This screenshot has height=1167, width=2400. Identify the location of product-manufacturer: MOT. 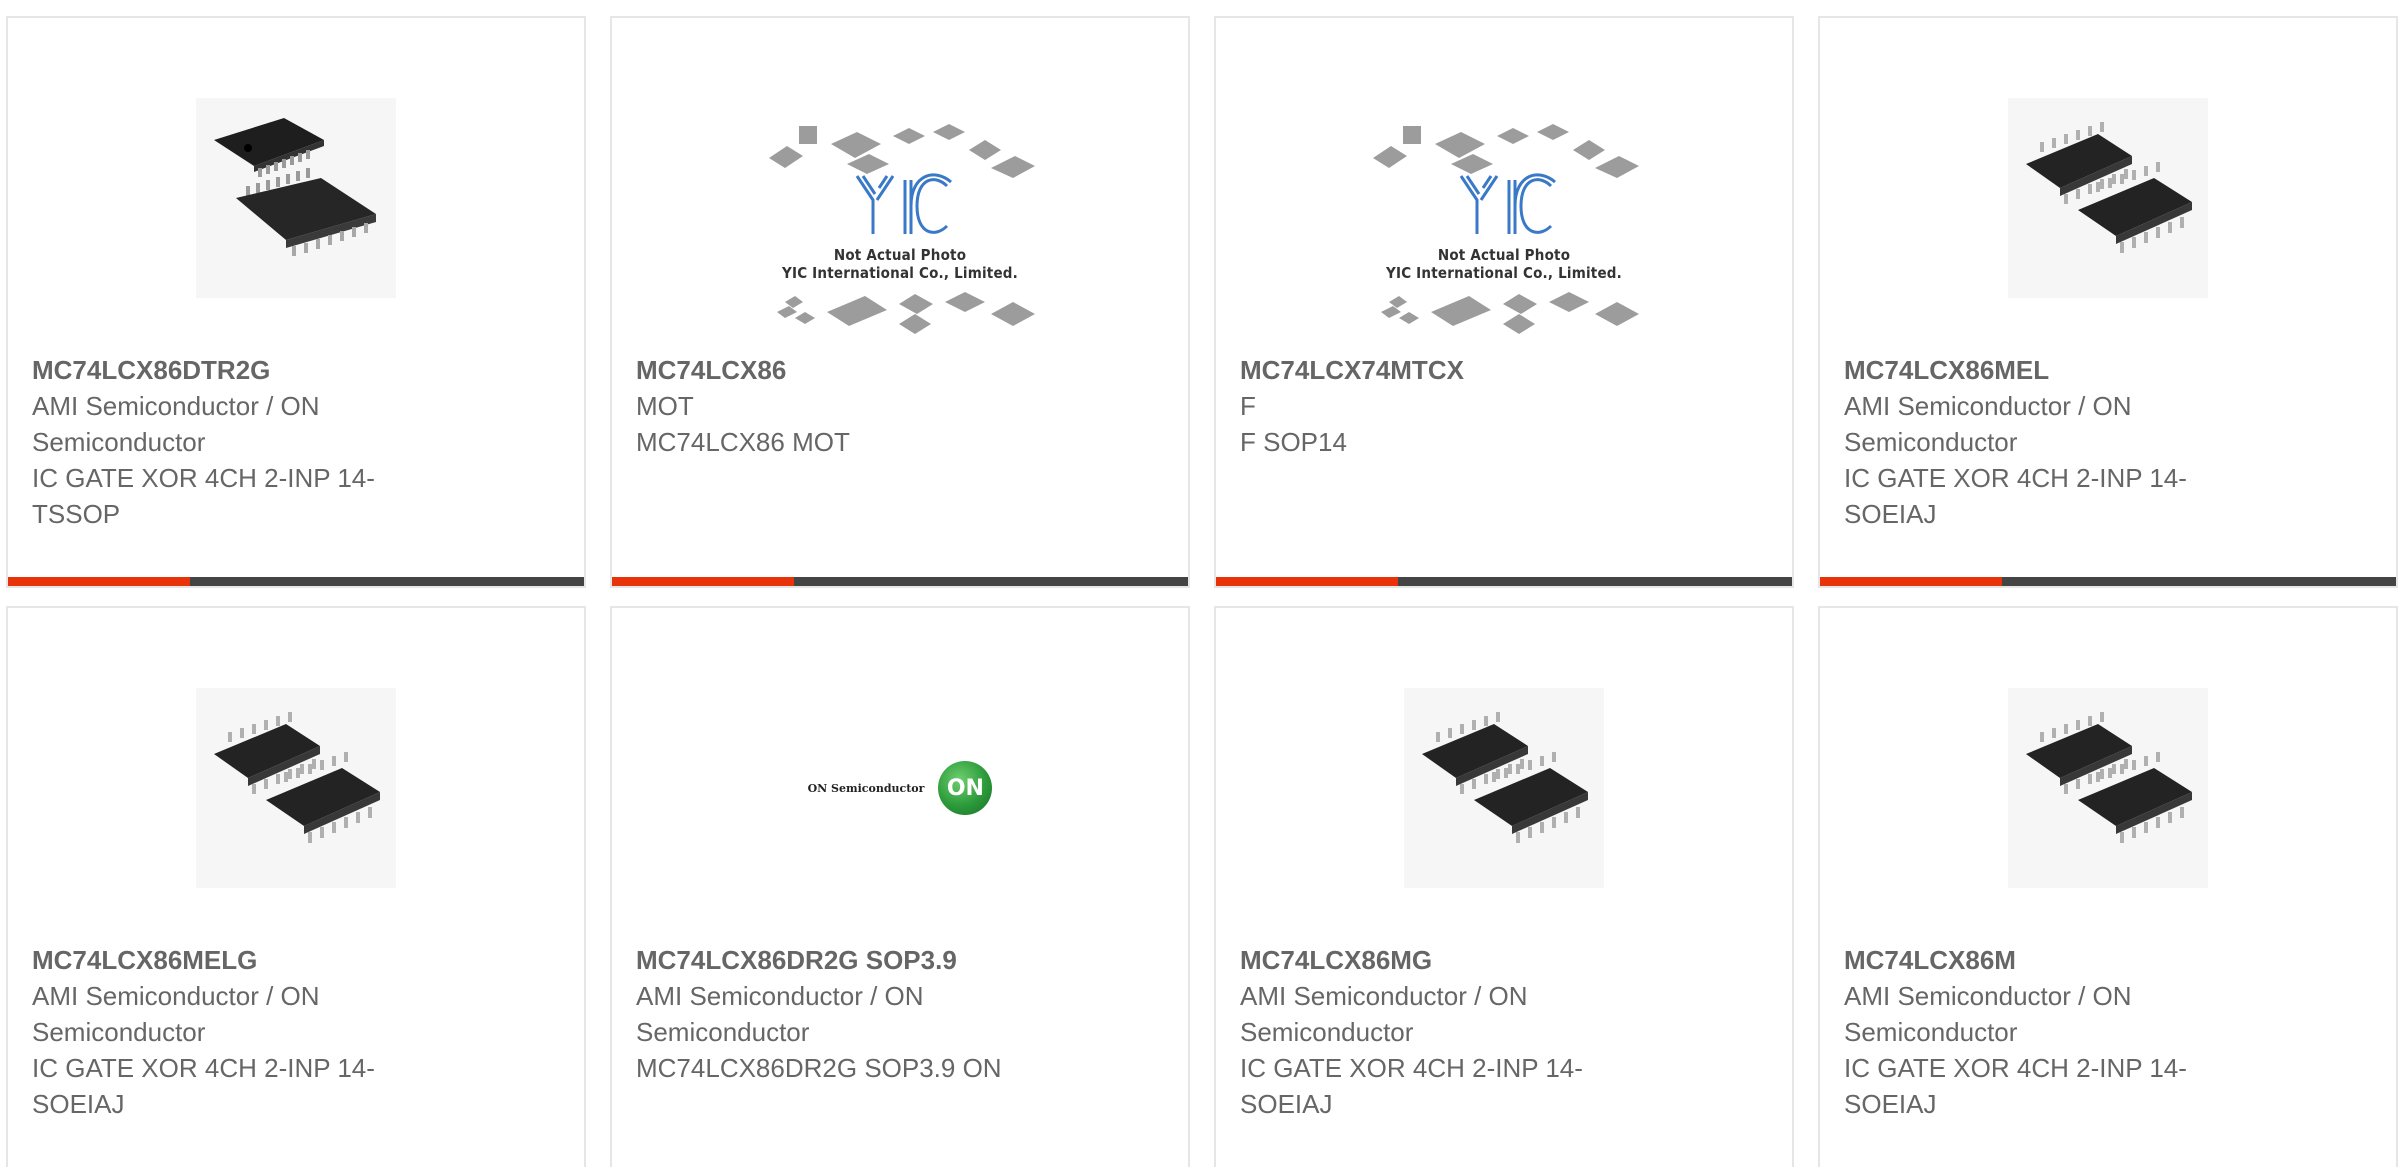
(665, 406).